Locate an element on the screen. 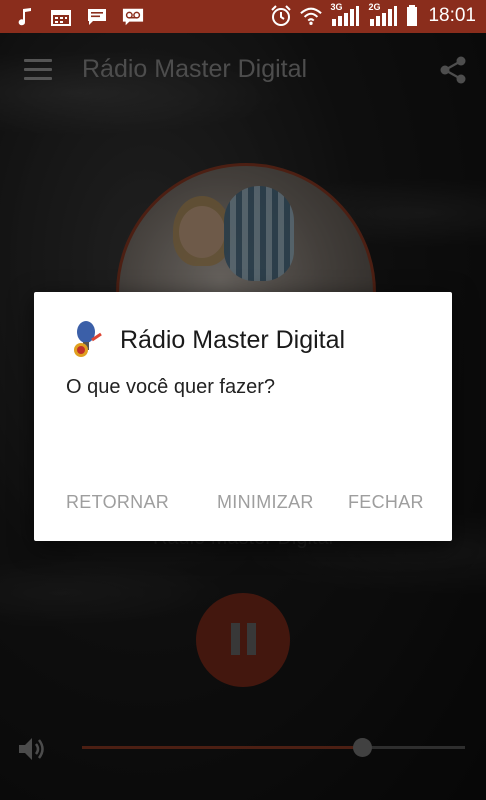  dialog-title: Rádio Master Digital is located at coordinates (233, 340).